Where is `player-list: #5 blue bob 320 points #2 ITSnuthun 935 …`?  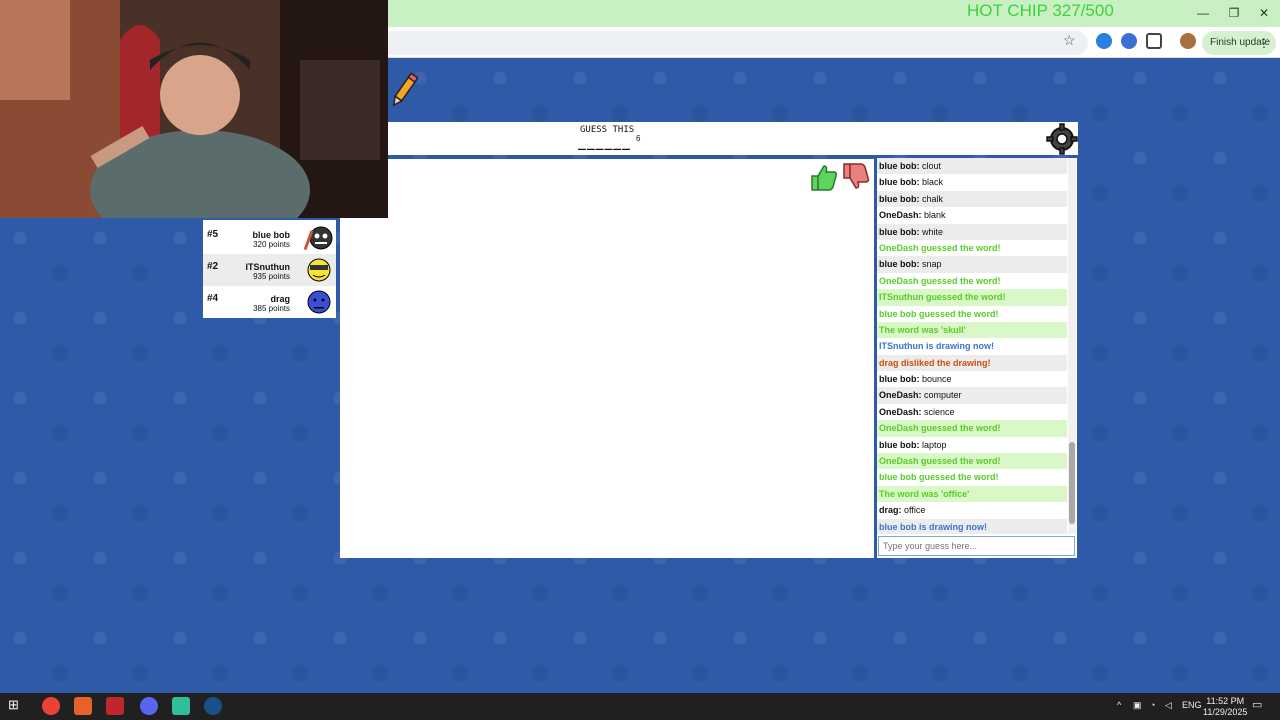 player-list: #5 blue bob 320 points #2 ITSnuthun 935 … is located at coordinates (269, 269).